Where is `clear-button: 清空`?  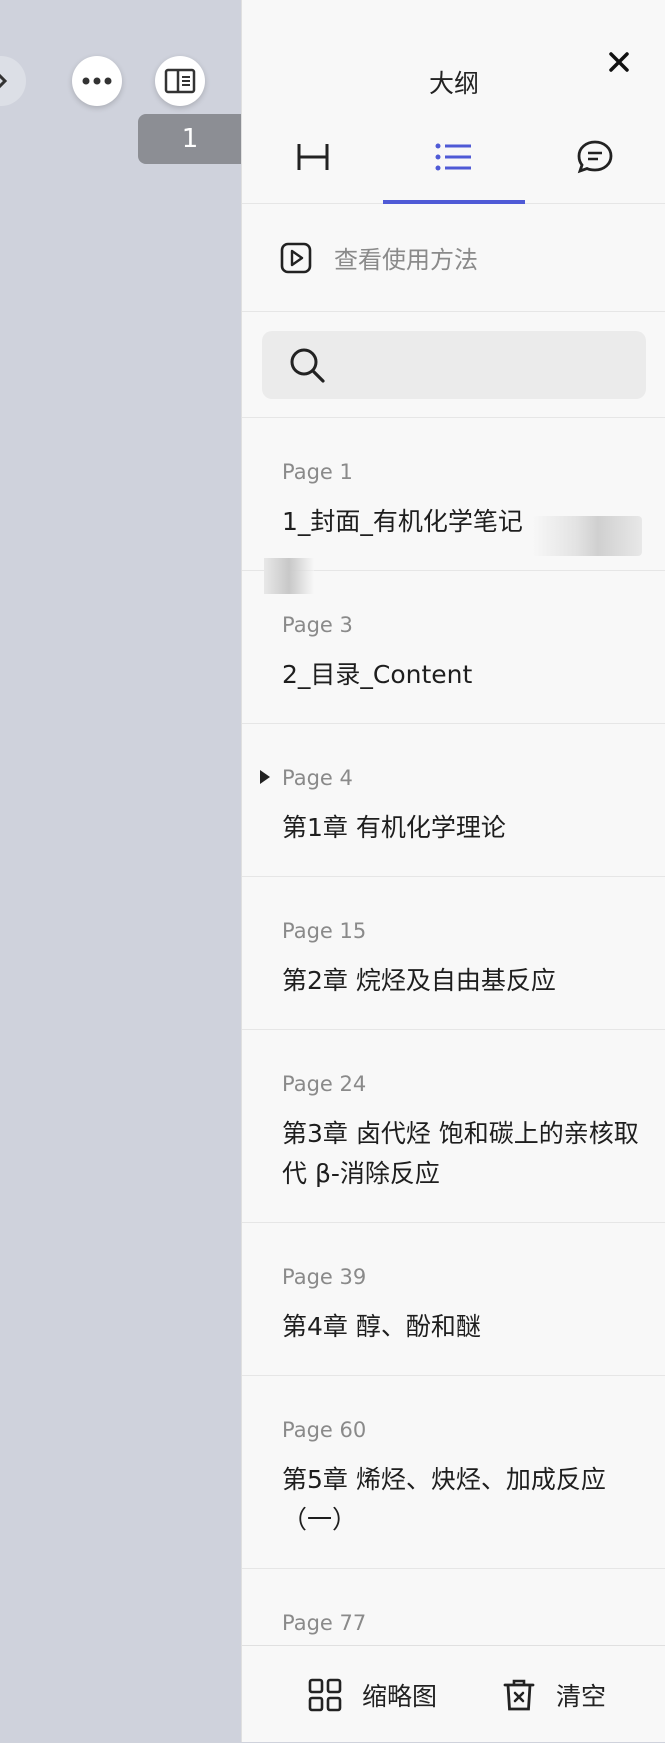 clear-button: 清空 is located at coordinates (554, 1694).